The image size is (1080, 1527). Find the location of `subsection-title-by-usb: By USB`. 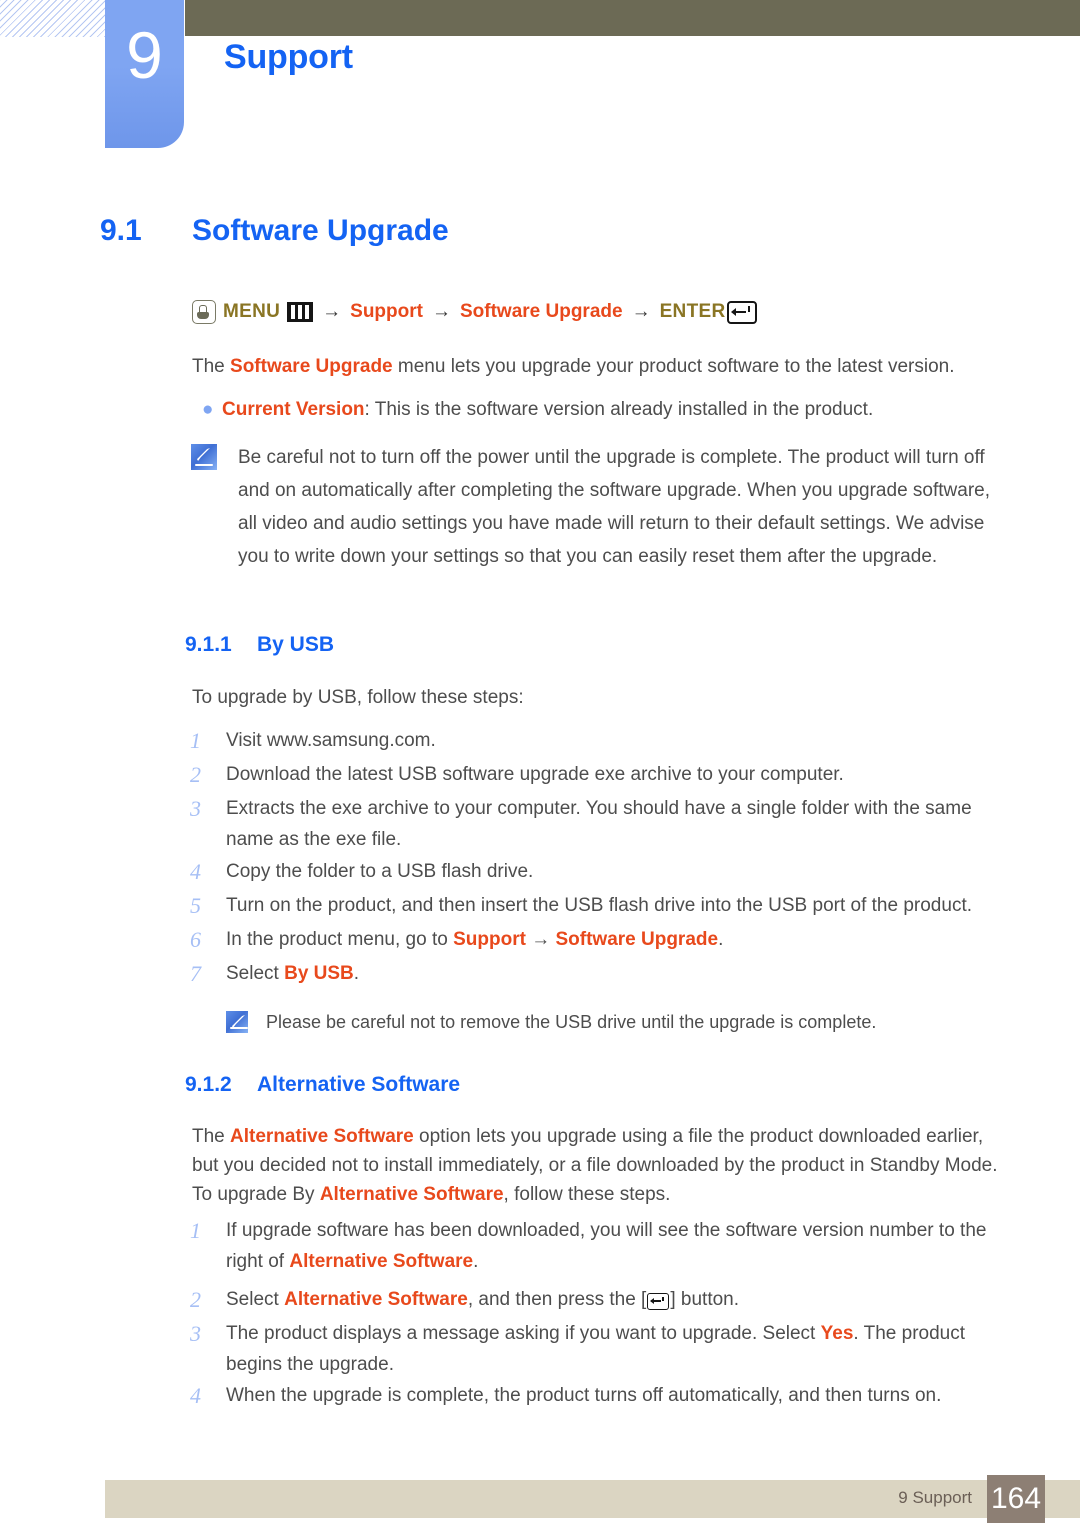

subsection-title-by-usb: By USB is located at coordinates (296, 644).